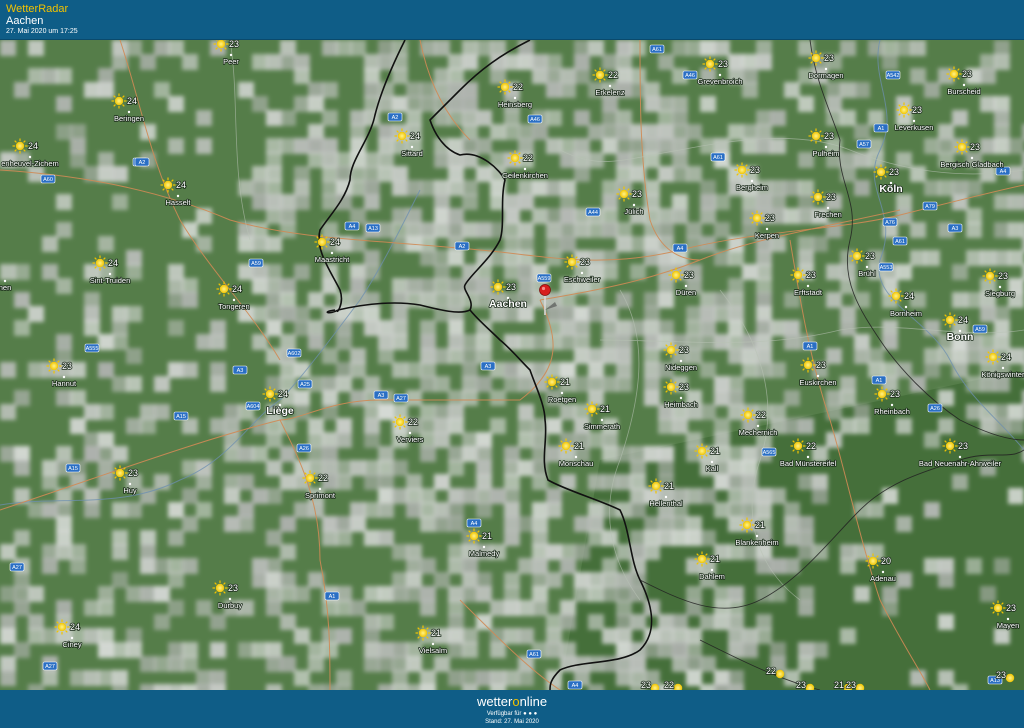  What do you see at coordinates (71, 644) in the screenshot?
I see `city-name: Ciney` at bounding box center [71, 644].